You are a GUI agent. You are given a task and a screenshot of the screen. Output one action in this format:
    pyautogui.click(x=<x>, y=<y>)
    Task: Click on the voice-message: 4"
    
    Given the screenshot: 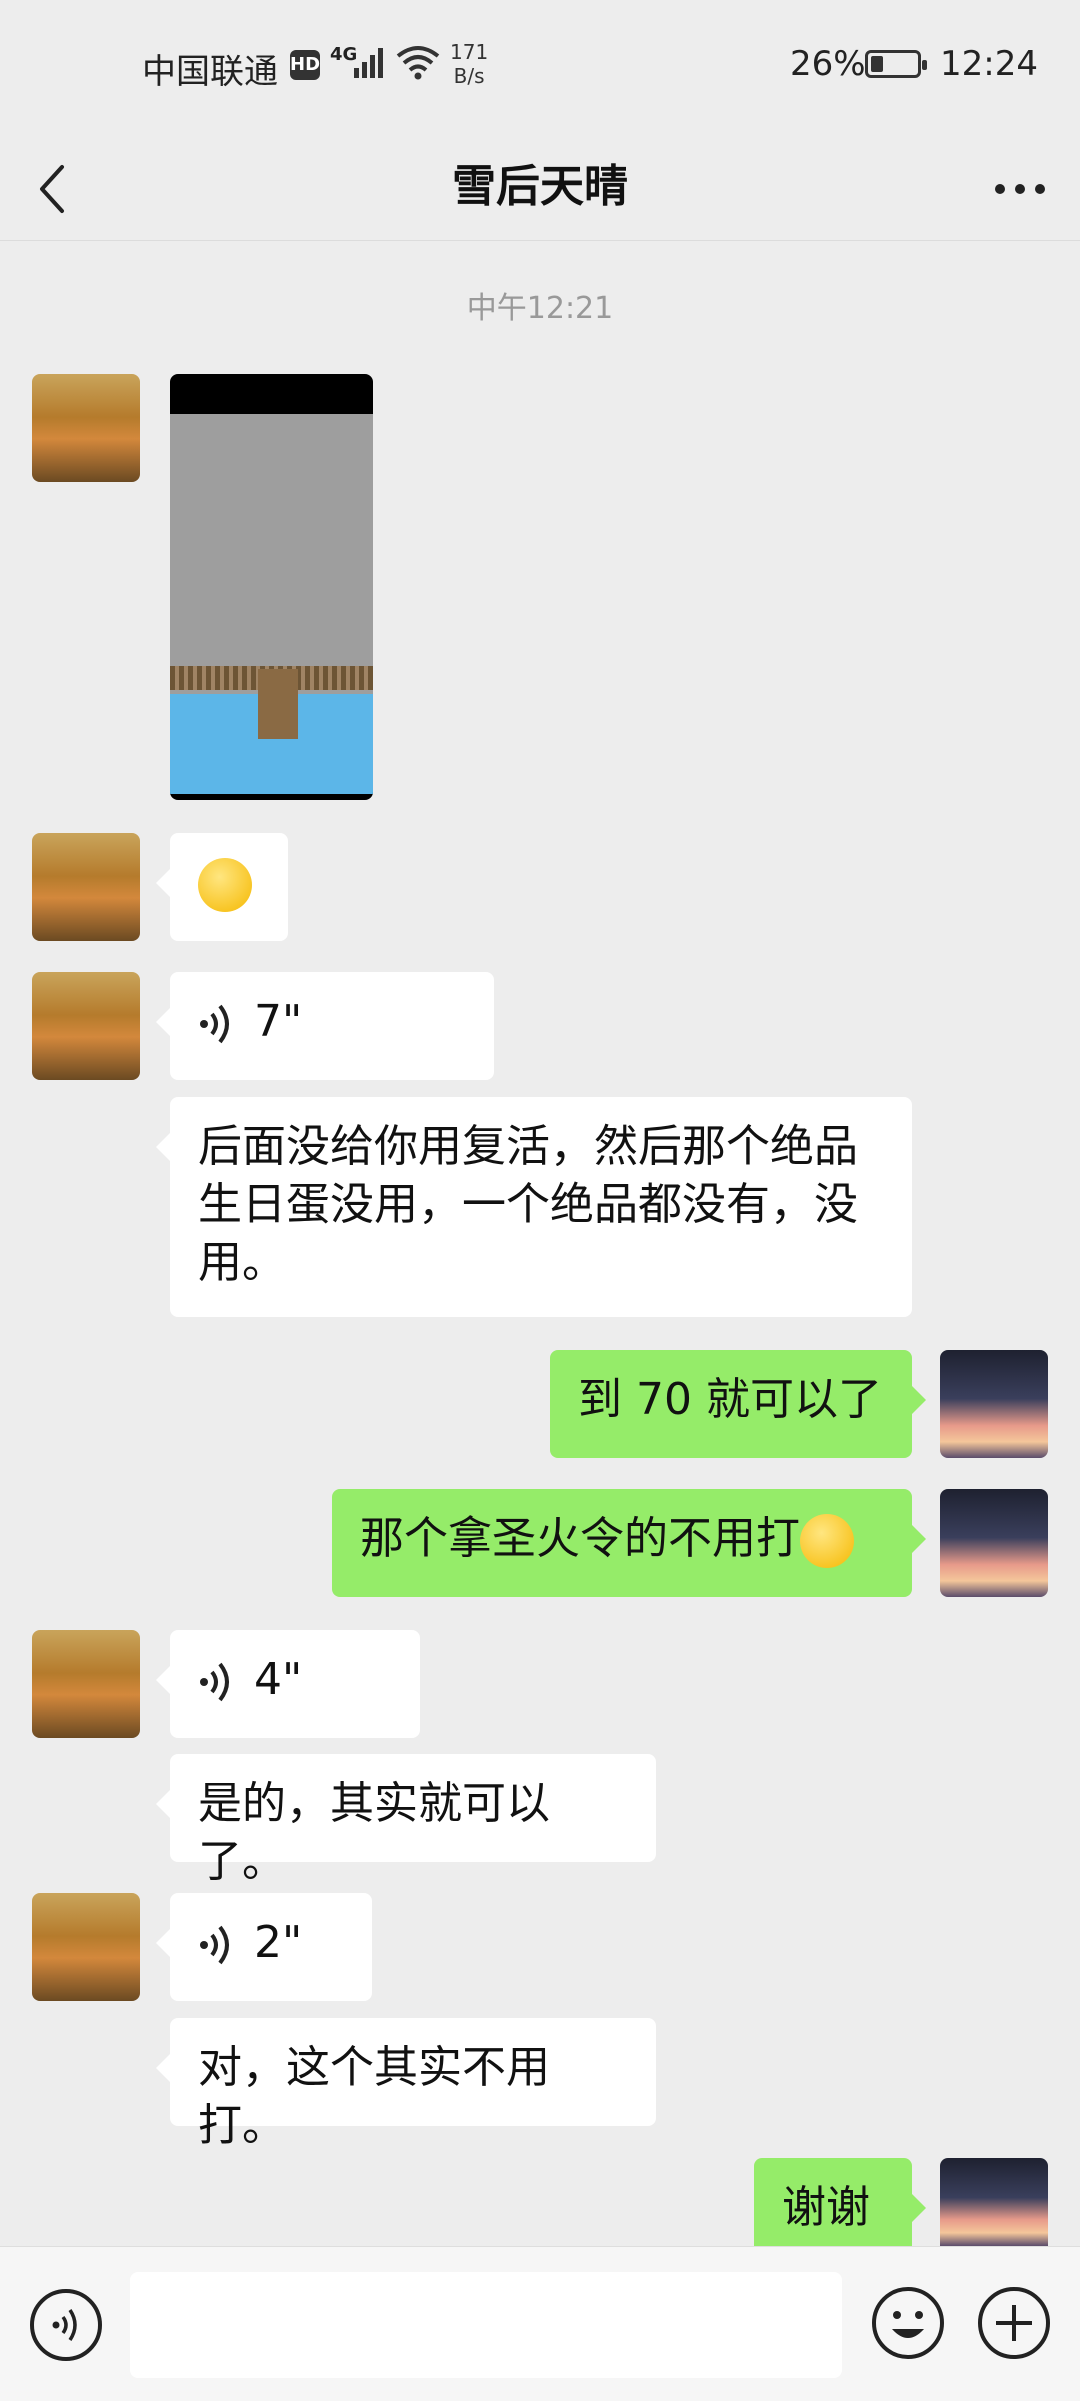 What is the action you would take?
    pyautogui.click(x=288, y=1684)
    